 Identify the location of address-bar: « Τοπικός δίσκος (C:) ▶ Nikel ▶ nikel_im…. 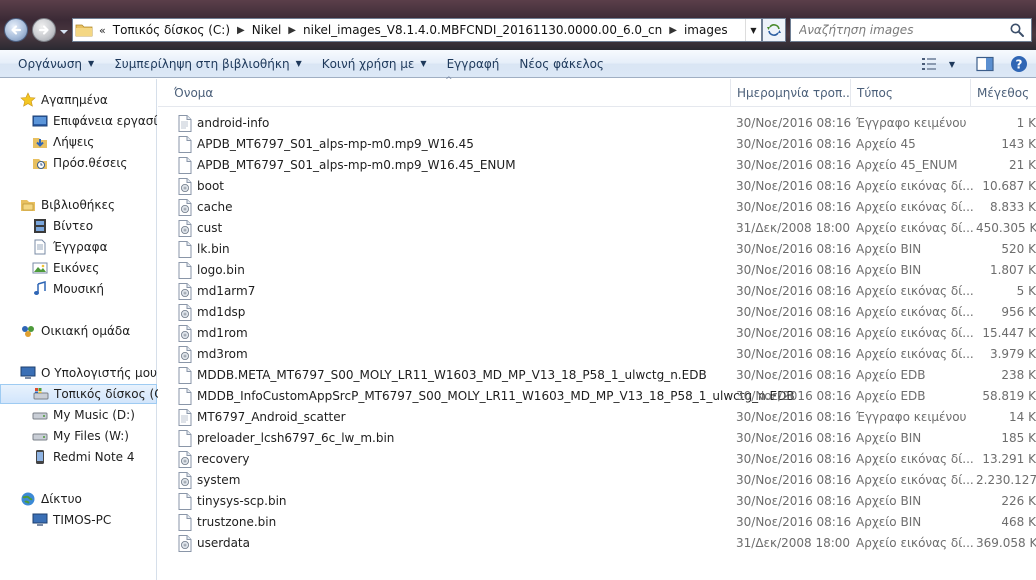
(417, 30).